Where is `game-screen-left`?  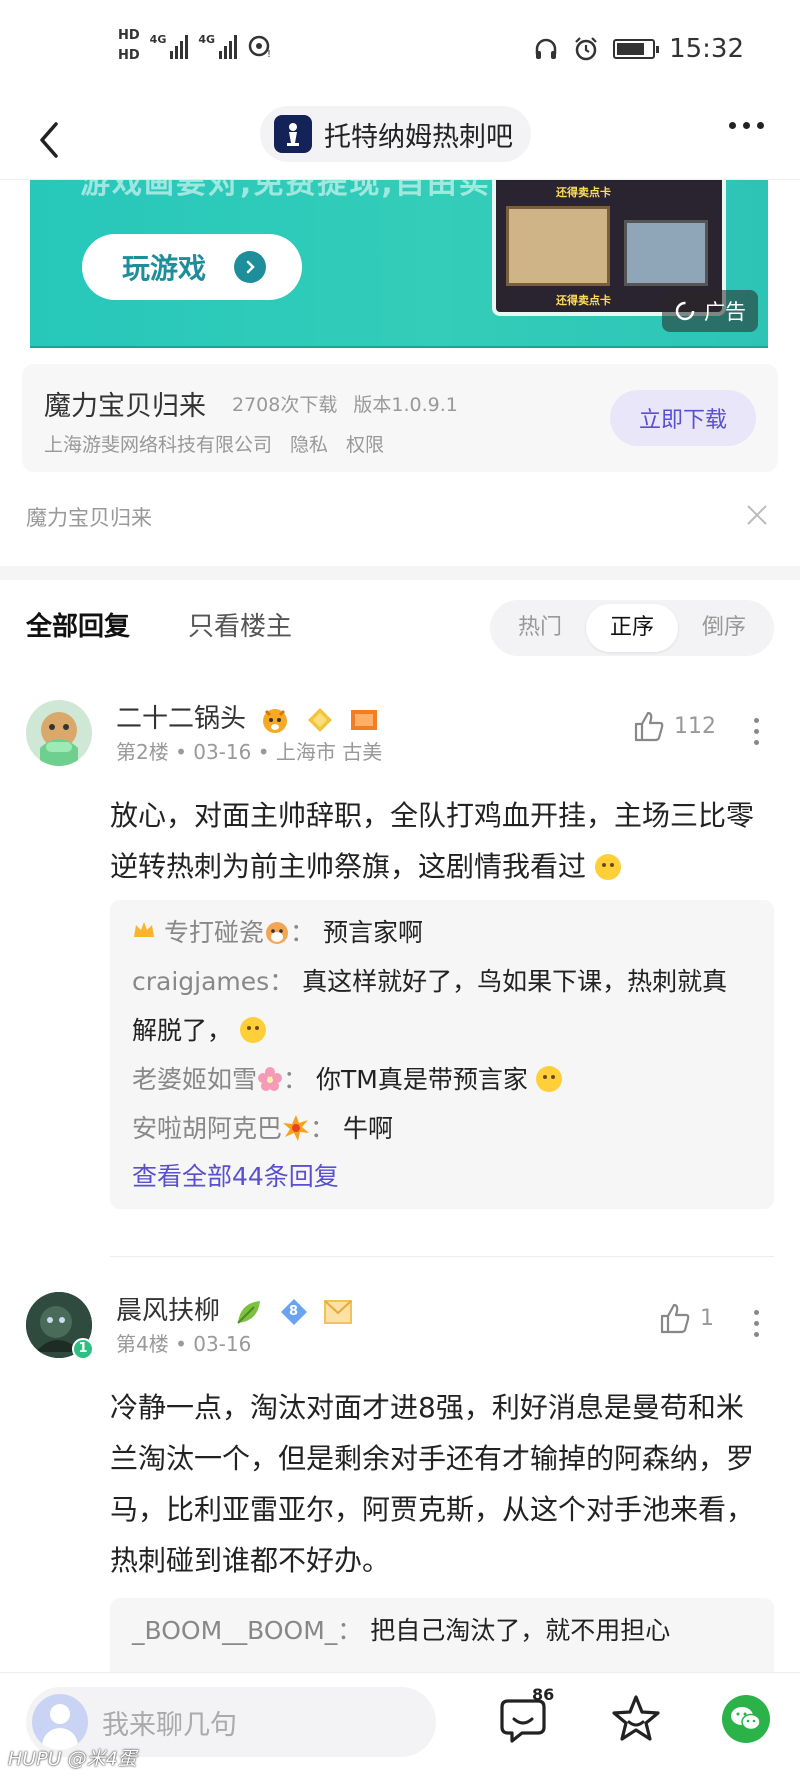 game-screen-left is located at coordinates (558, 246).